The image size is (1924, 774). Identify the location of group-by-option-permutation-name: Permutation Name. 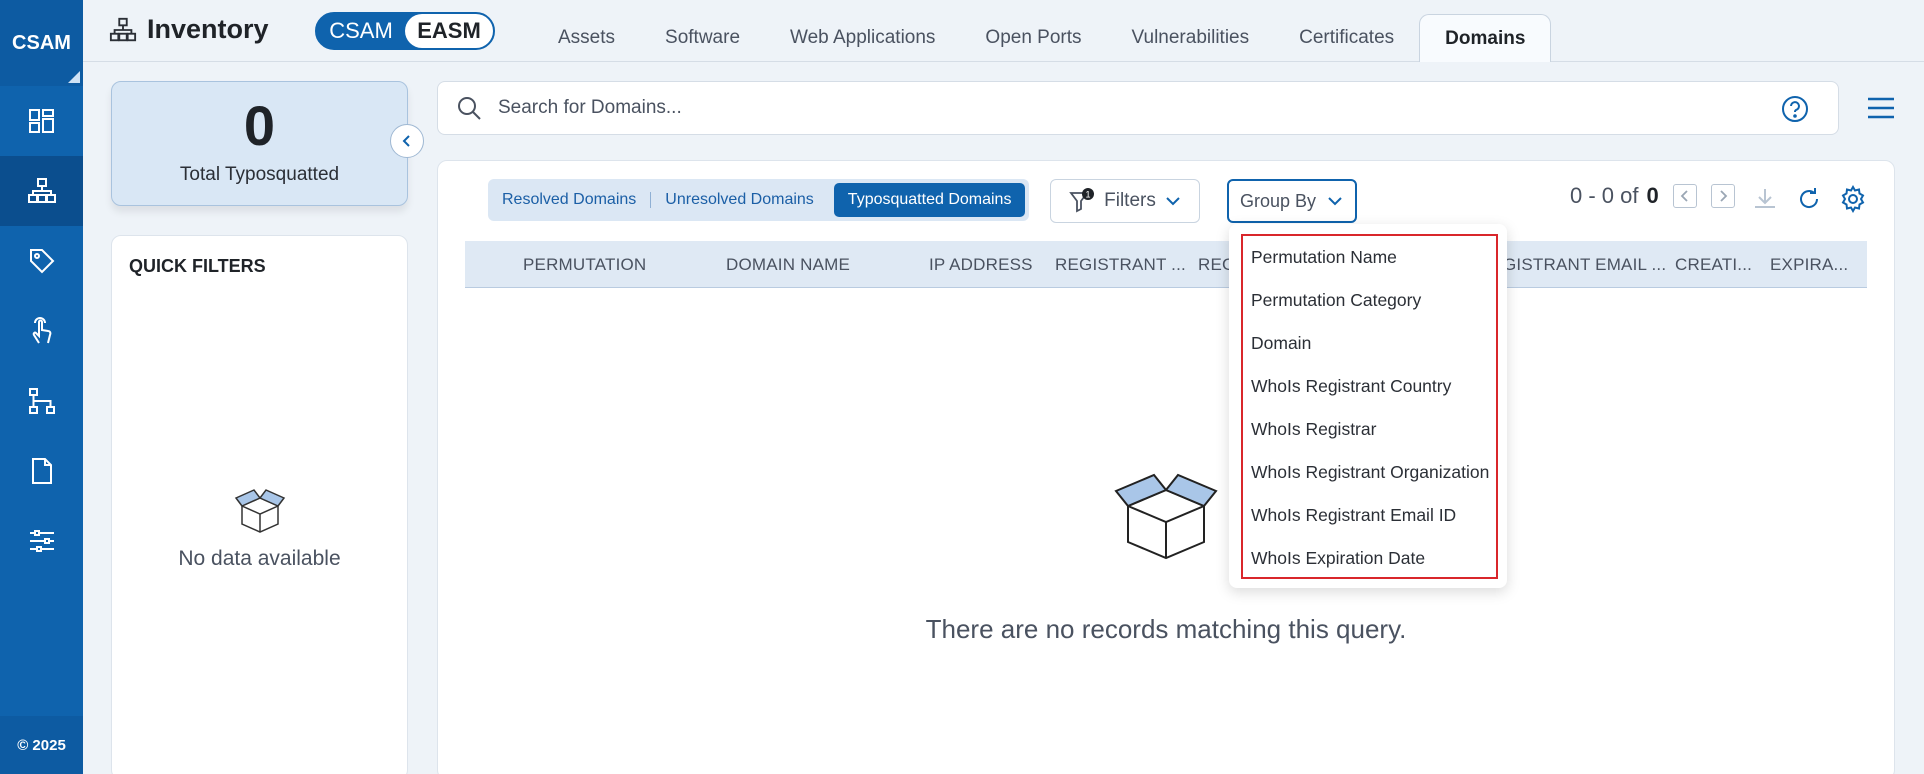
(1369, 257).